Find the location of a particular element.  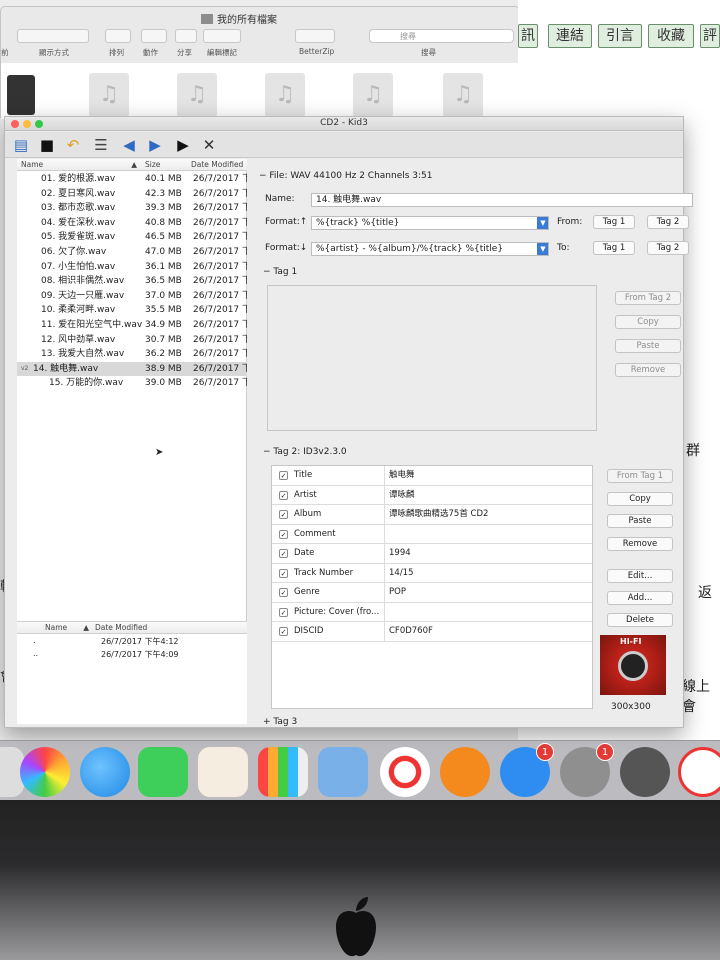

web-button-links: 連結 is located at coordinates (570, 36).